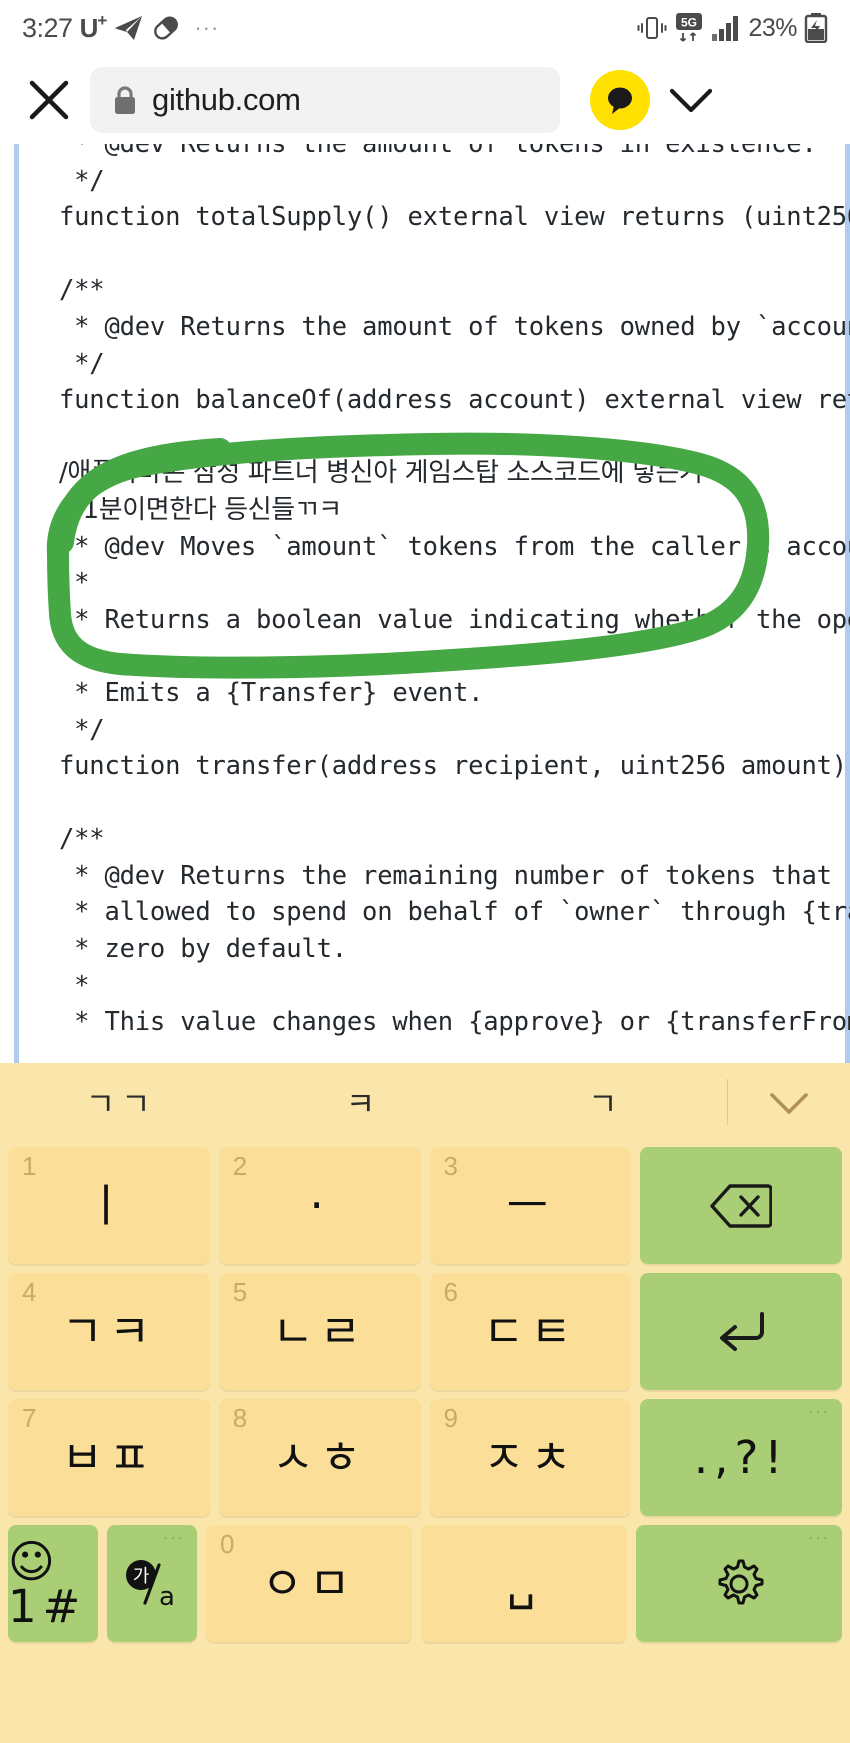  Describe the element at coordinates (207, 27) in the screenshot. I see `status-overflow-dots: ···` at that location.